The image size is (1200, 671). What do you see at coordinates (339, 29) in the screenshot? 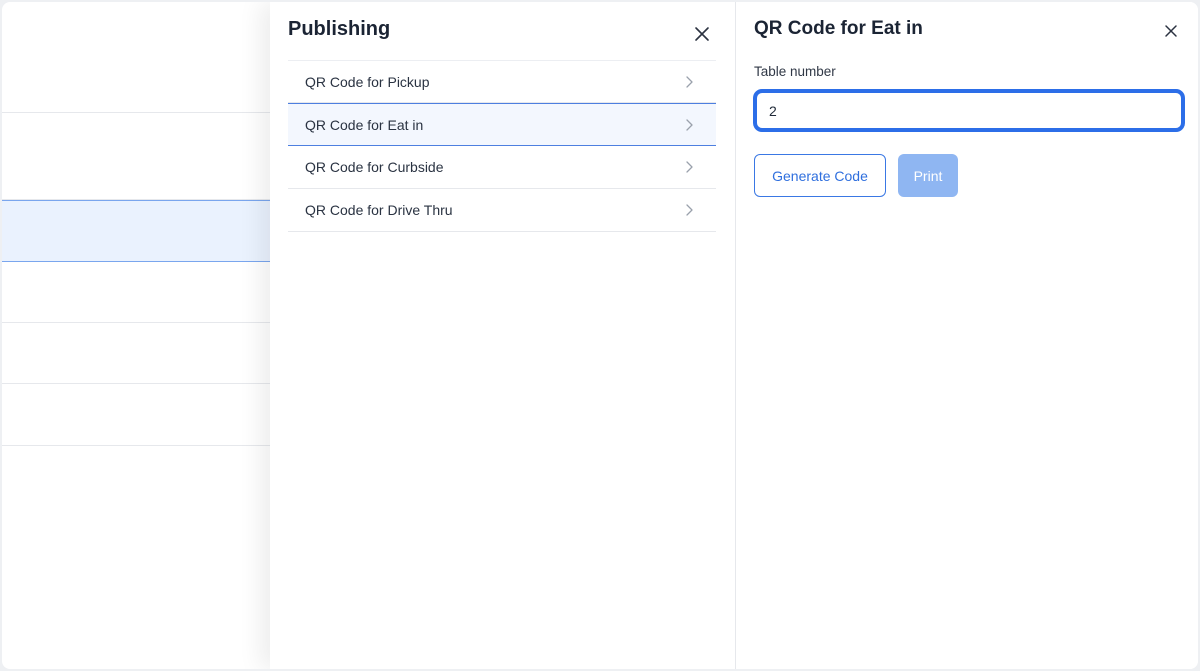
I see `publishing-title: Publishing` at bounding box center [339, 29].